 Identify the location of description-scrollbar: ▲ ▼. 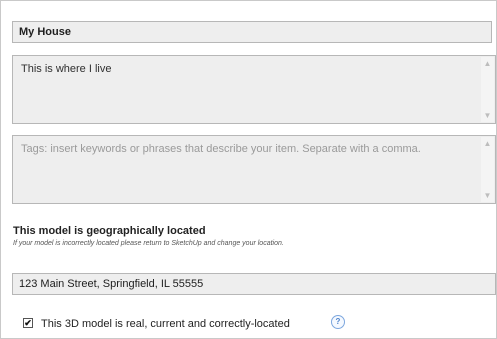
(487, 89).